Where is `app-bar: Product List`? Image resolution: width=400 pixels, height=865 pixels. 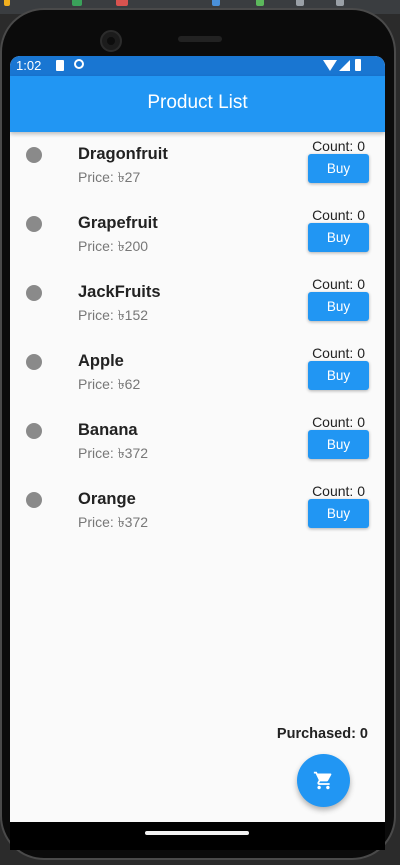
app-bar: Product List is located at coordinates (197, 104).